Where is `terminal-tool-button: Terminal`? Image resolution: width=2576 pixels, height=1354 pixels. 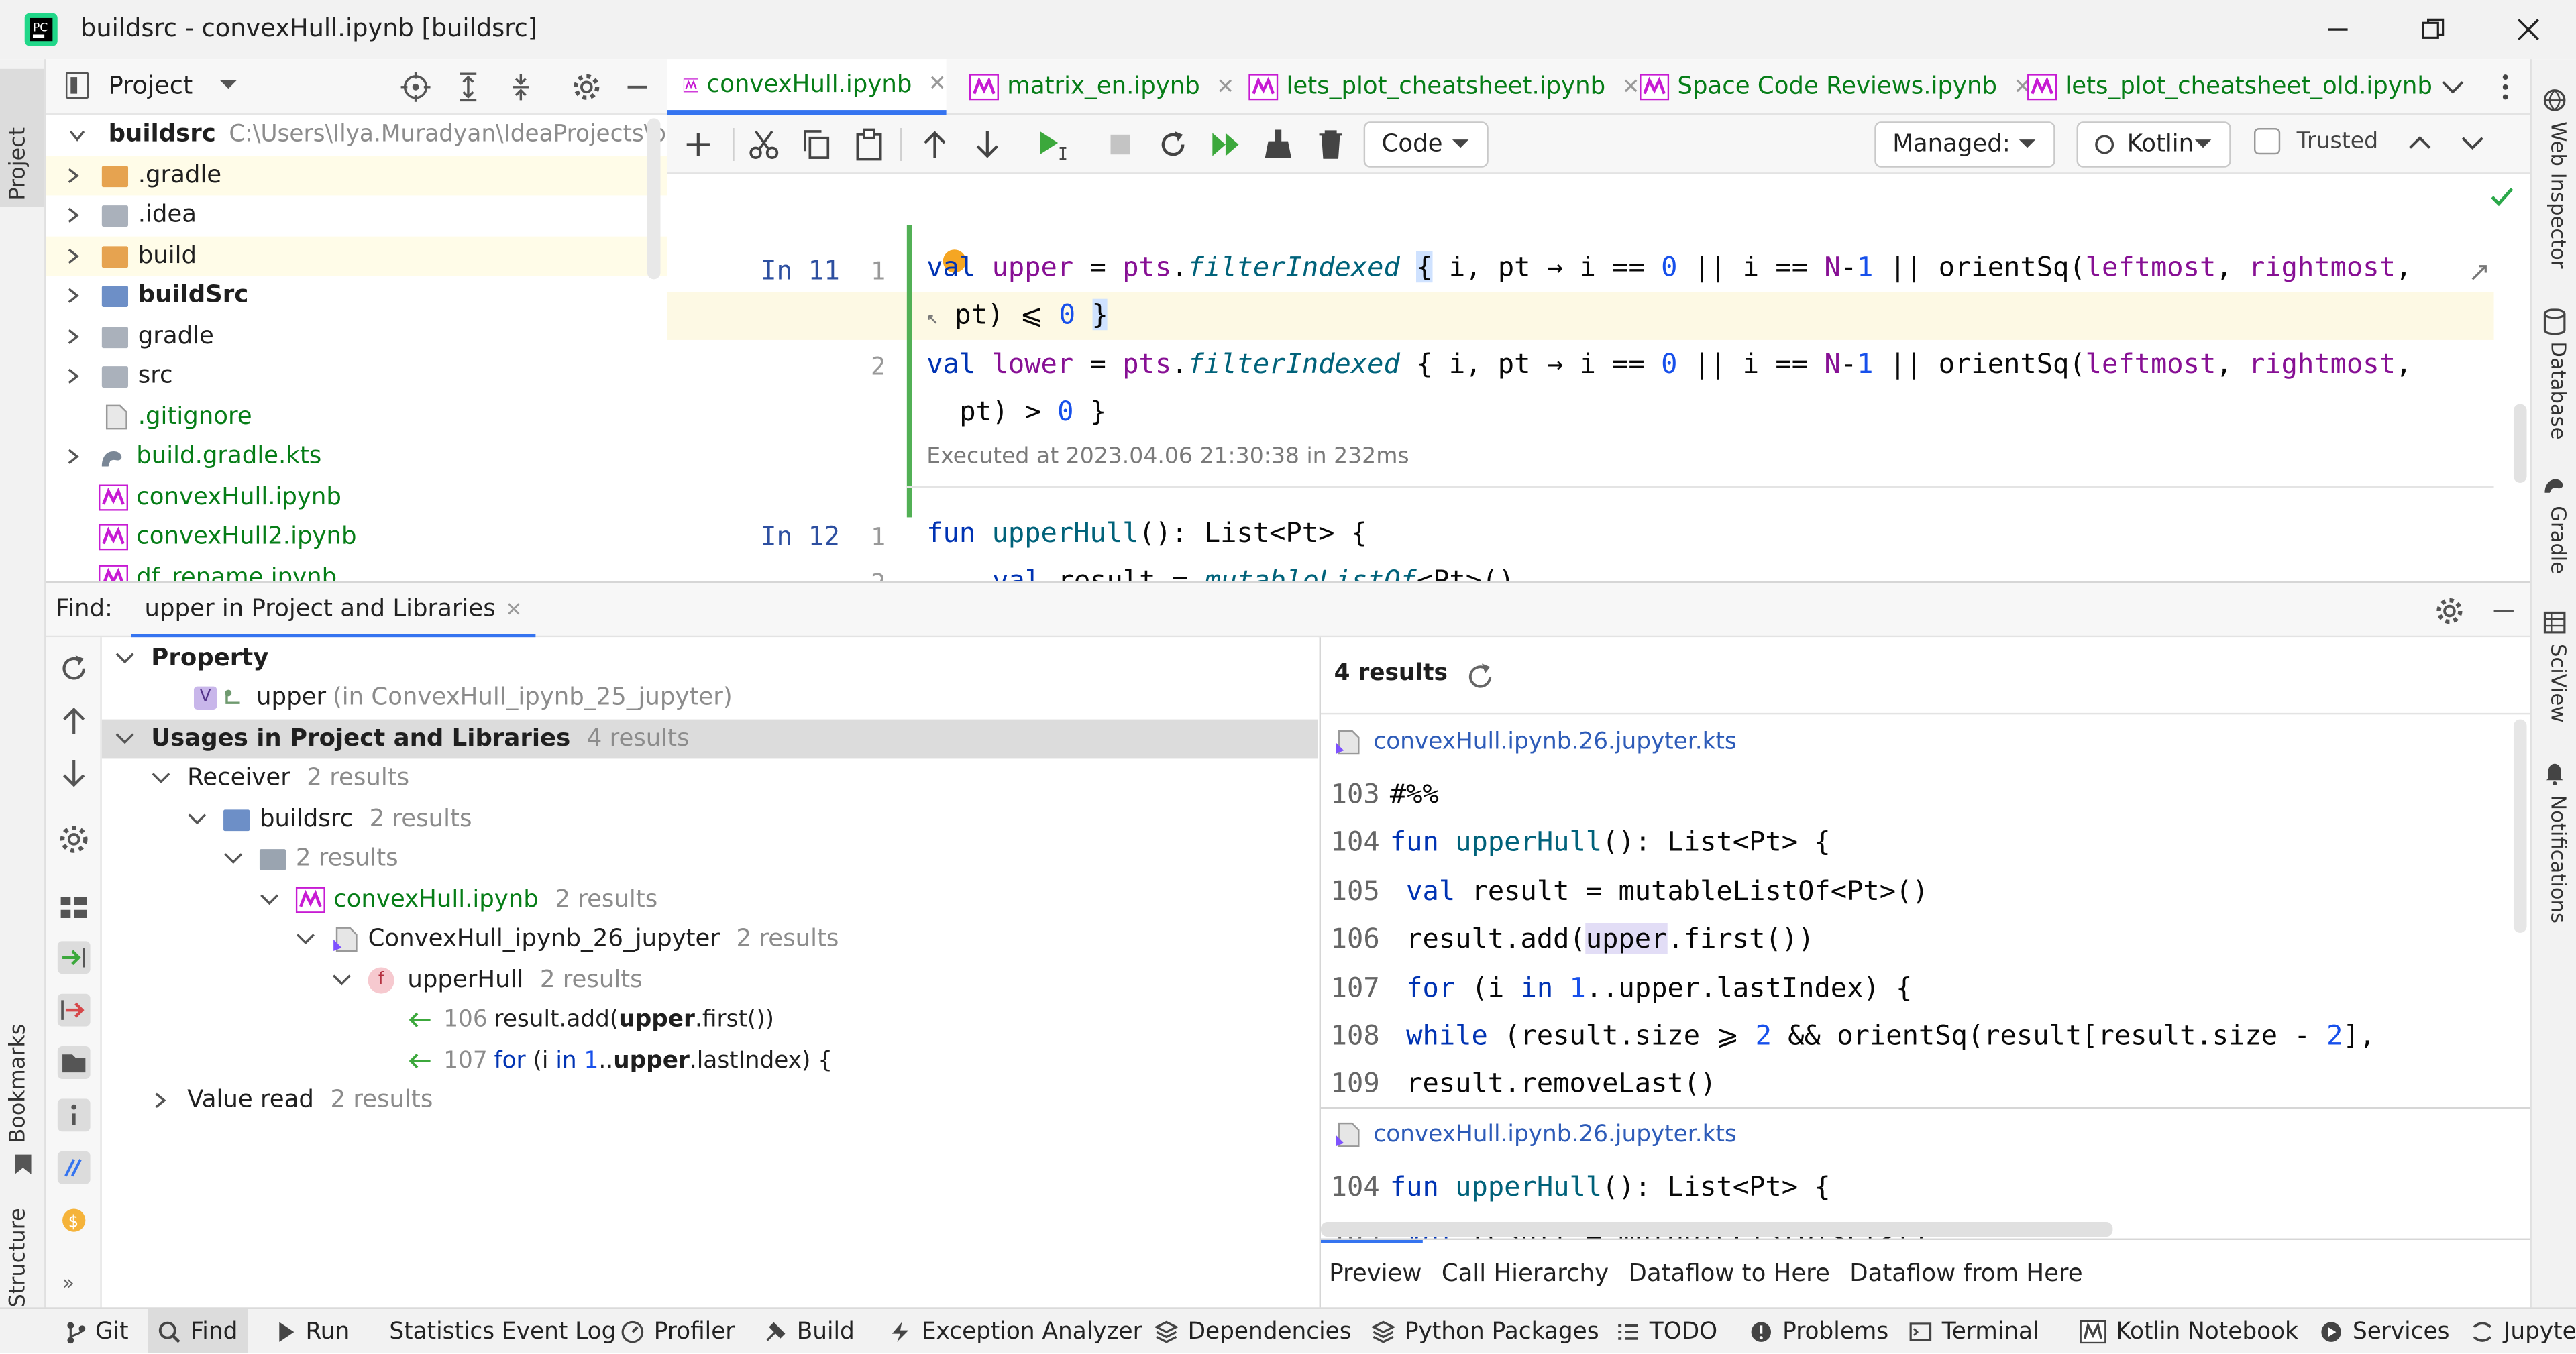
terminal-tool-button: Terminal is located at coordinates (1974, 1331).